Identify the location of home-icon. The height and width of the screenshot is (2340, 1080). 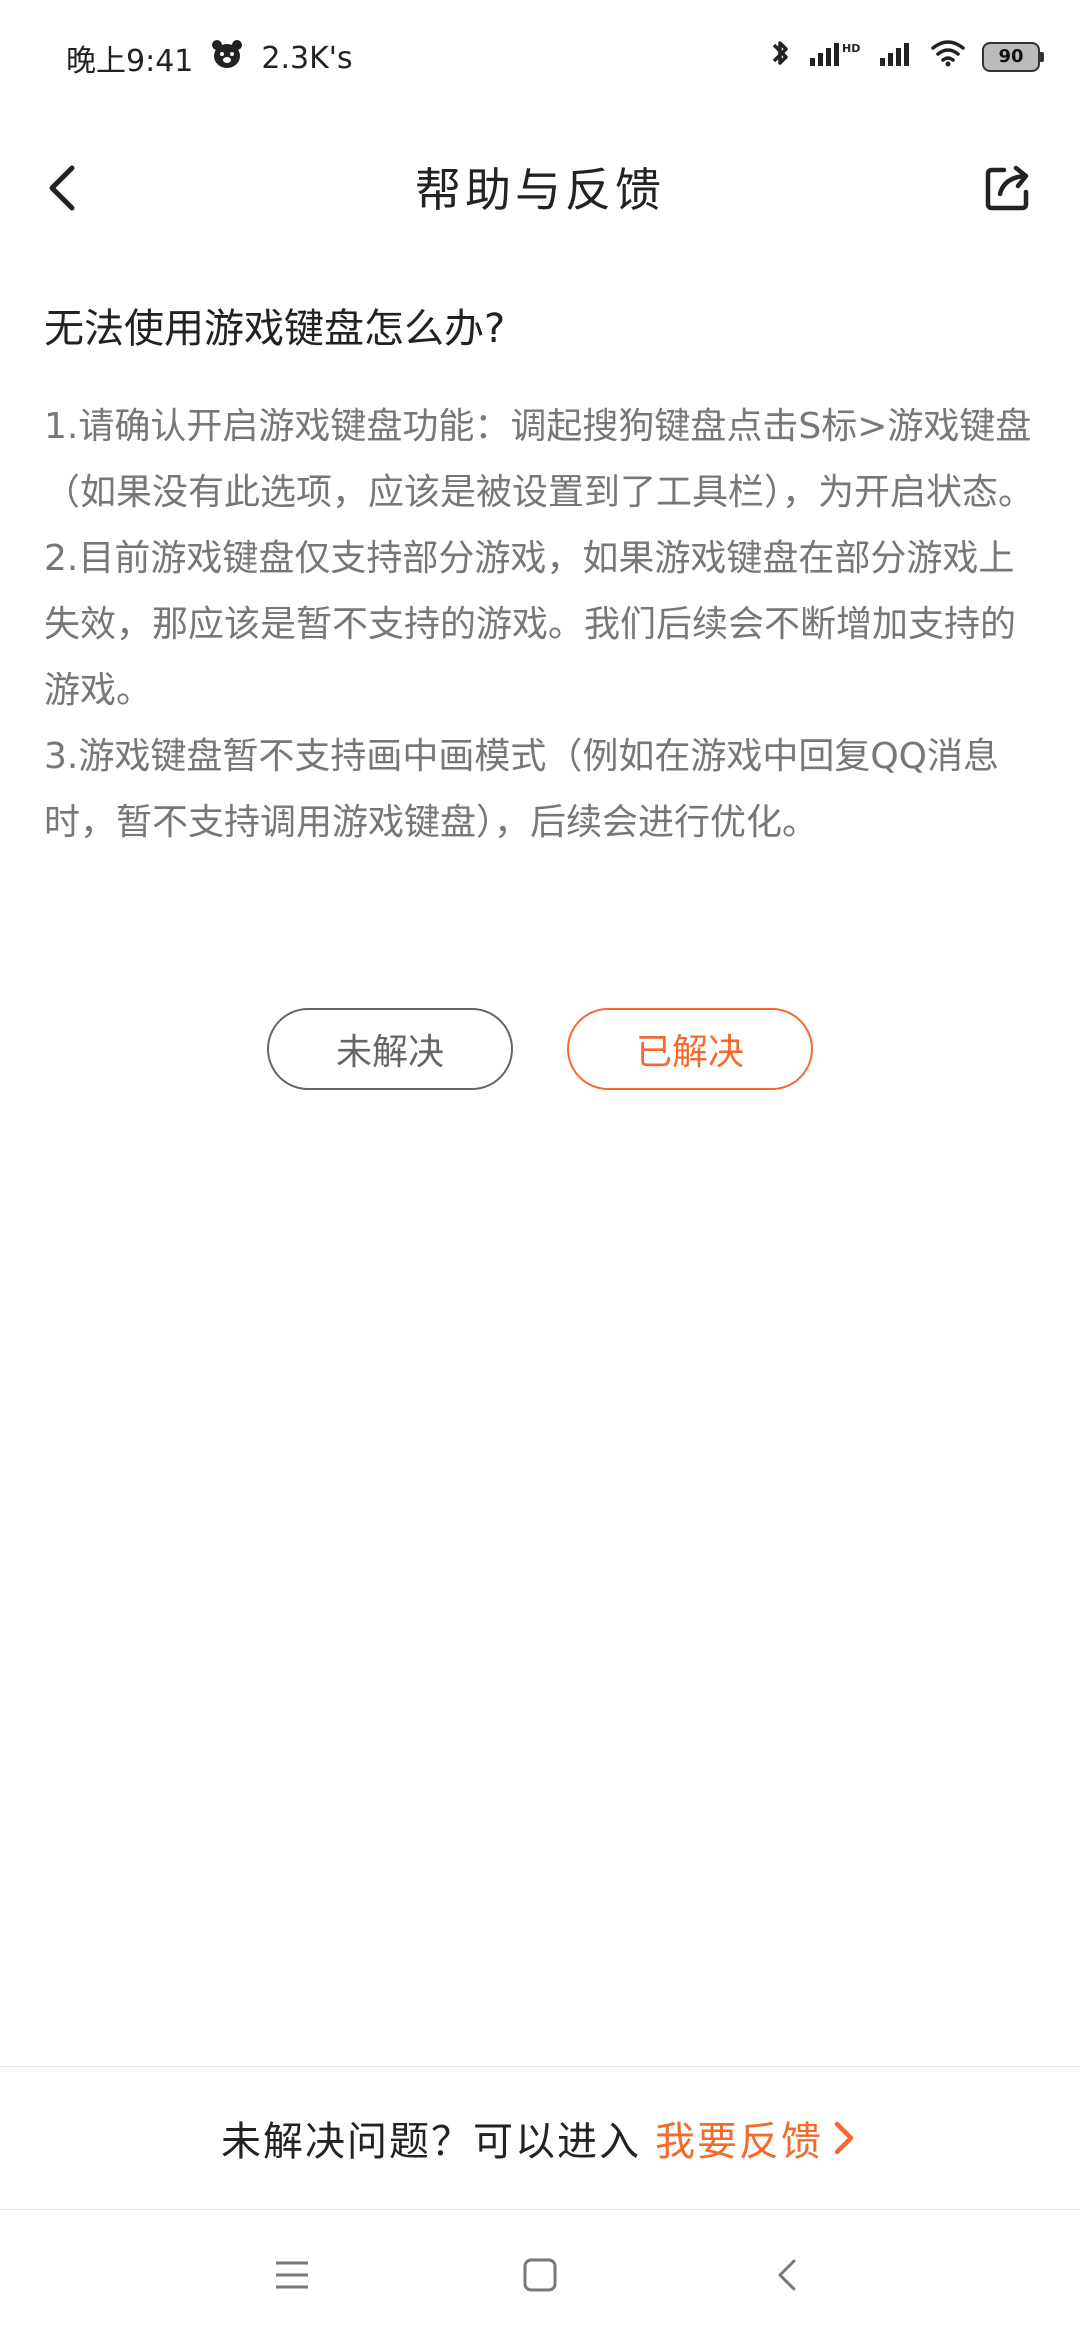
(540, 2275).